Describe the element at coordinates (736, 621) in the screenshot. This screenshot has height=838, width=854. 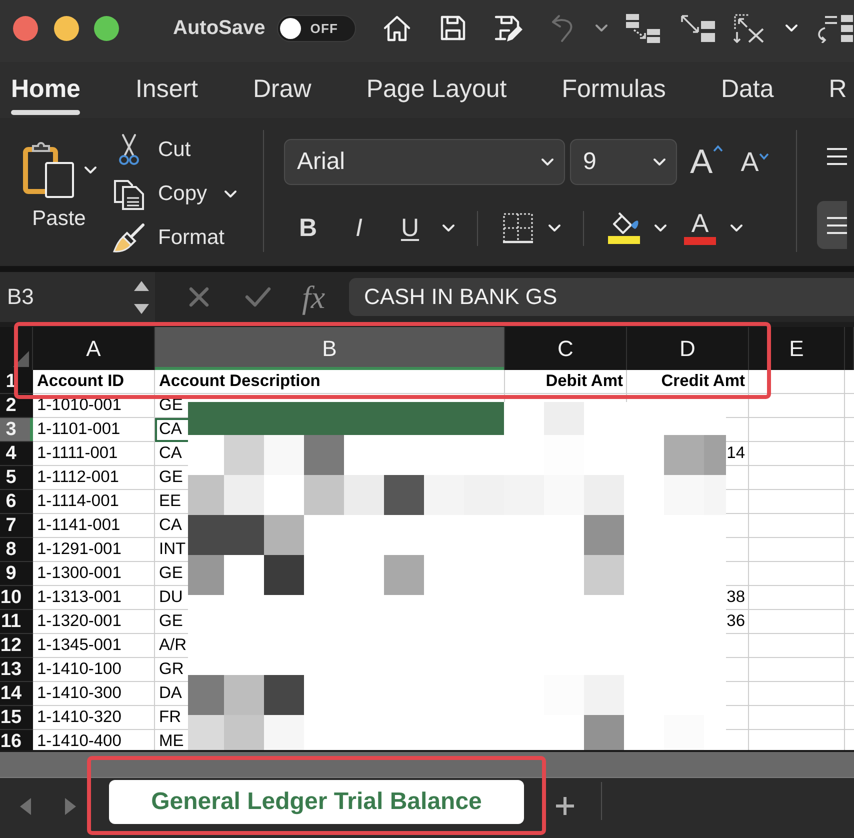
I see `table-cell-text: 36` at that location.